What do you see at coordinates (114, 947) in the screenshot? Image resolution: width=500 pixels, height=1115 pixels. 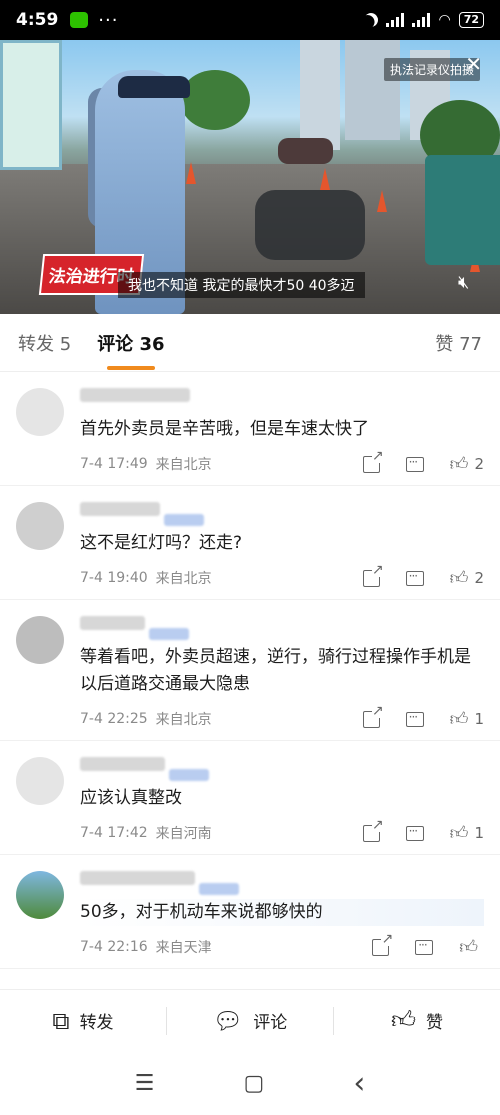 I see `comment-time: 7-4 22:16` at bounding box center [114, 947].